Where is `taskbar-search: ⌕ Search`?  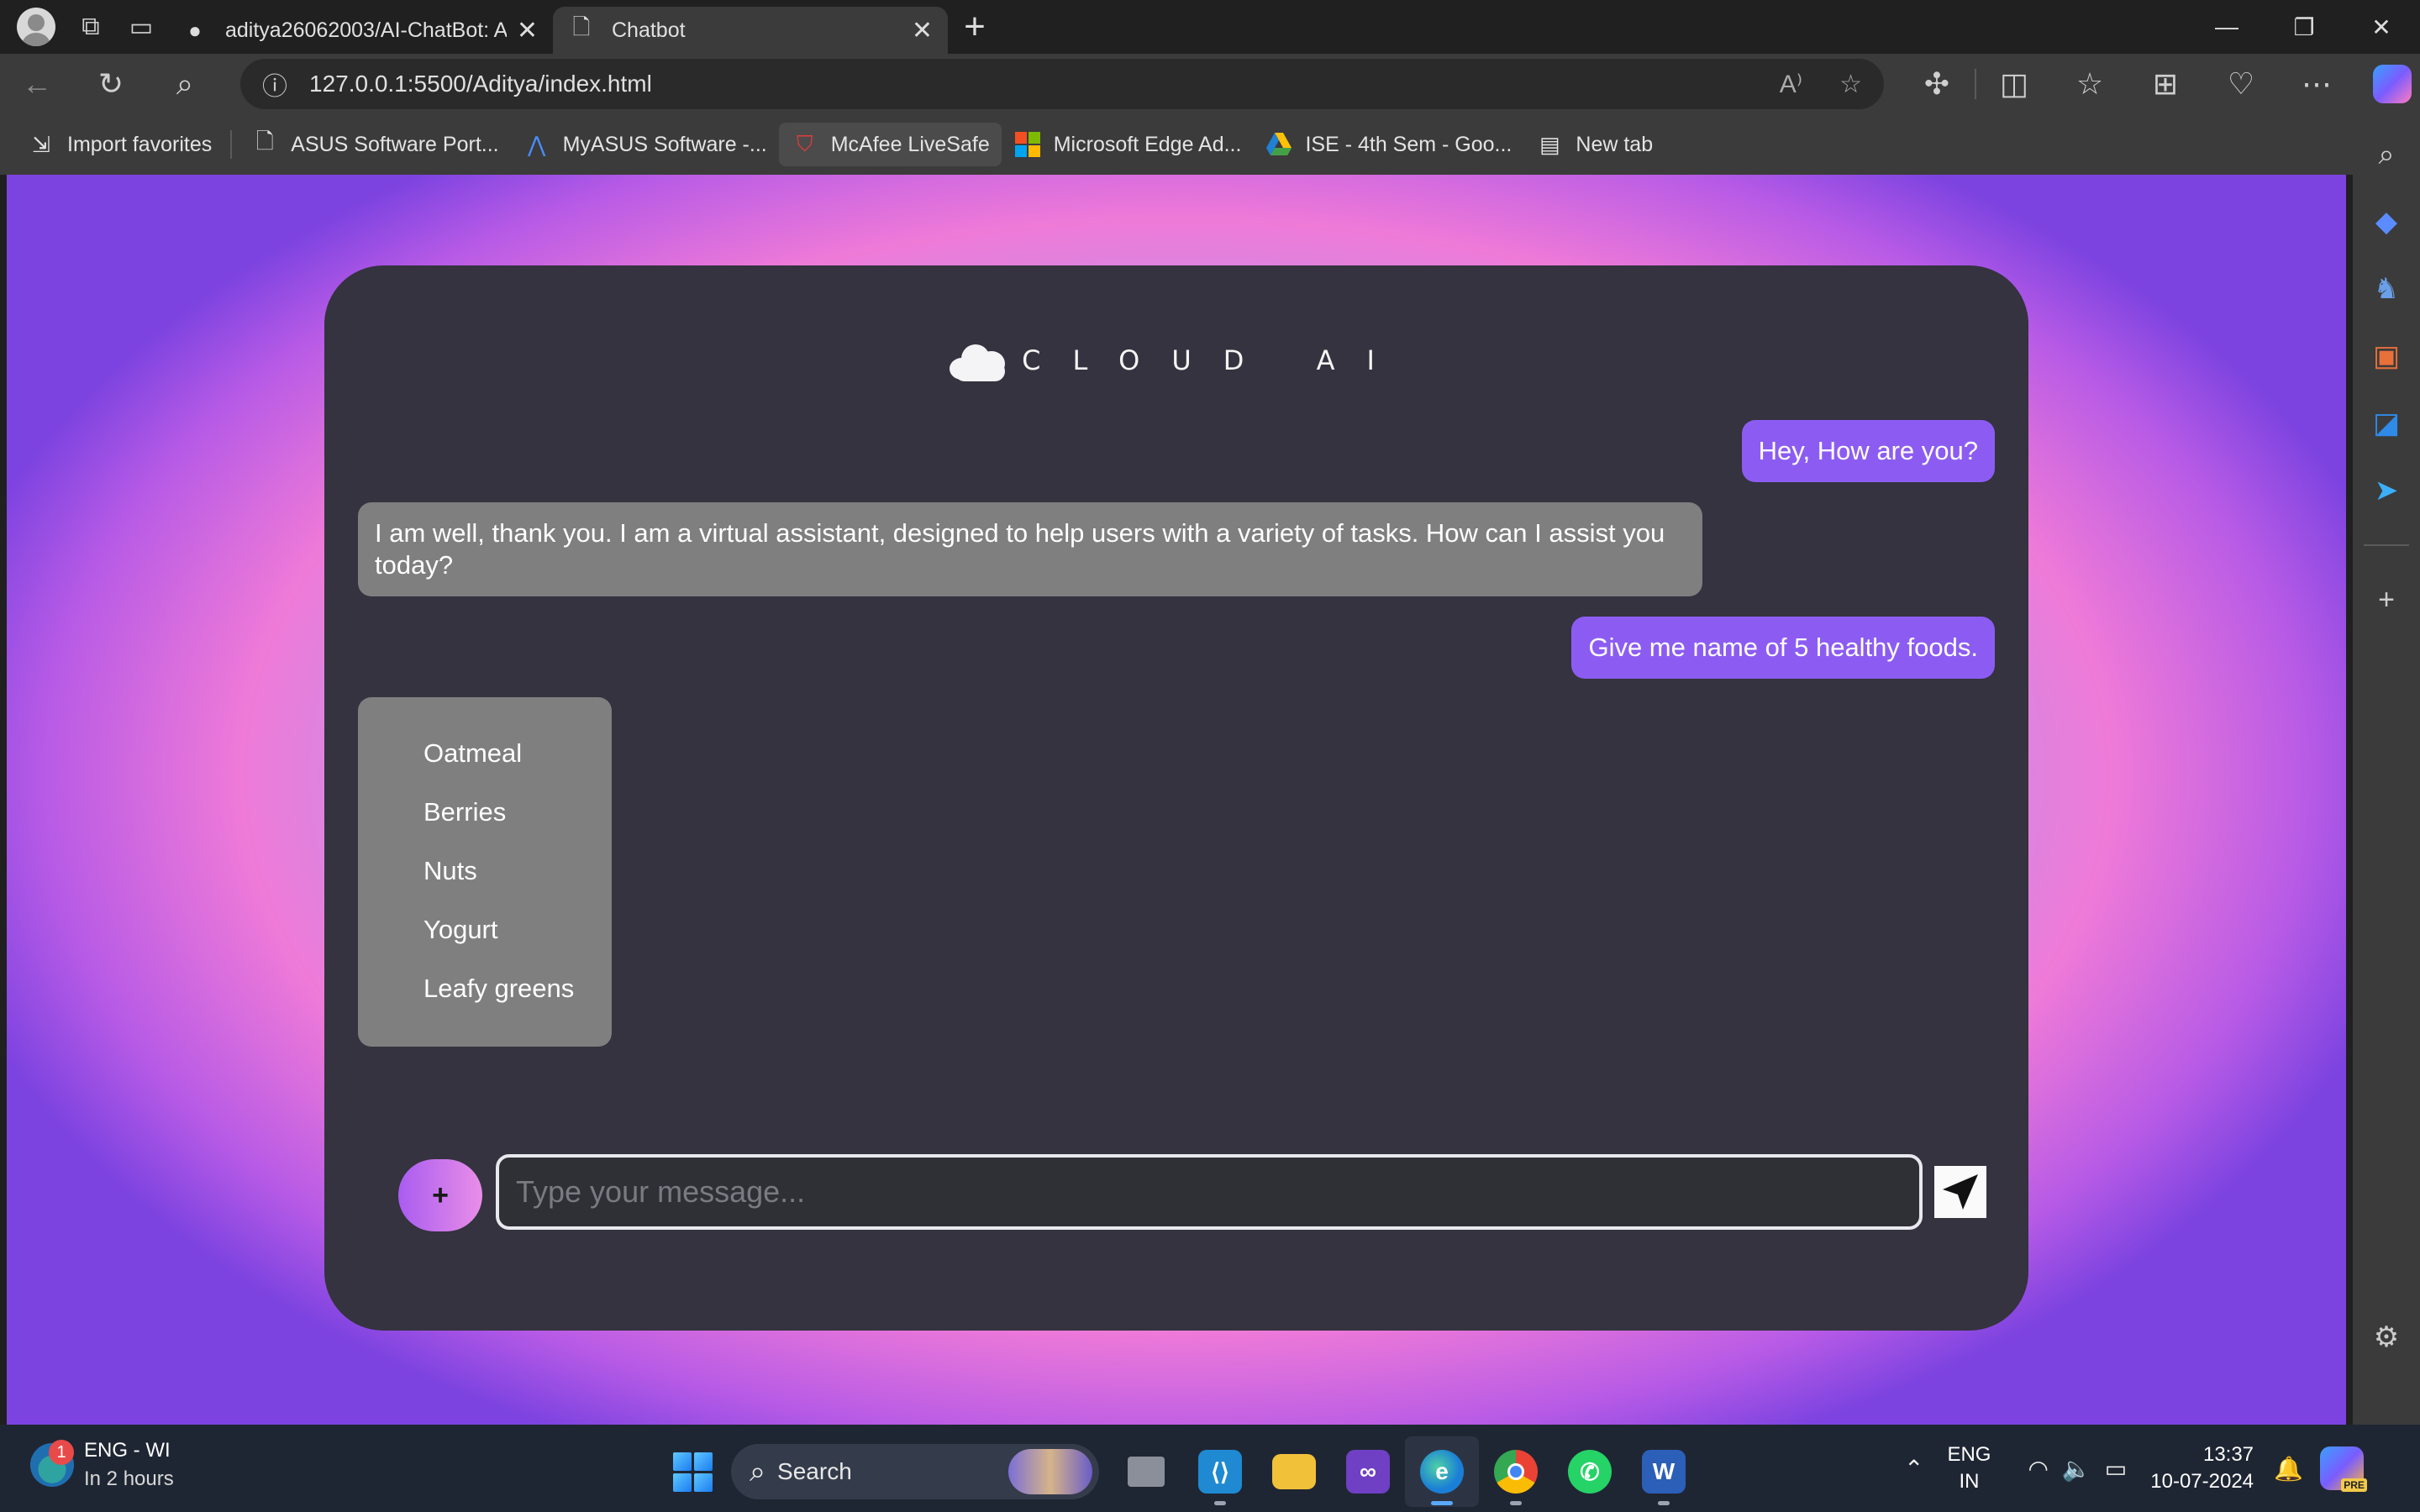 taskbar-search: ⌕ Search is located at coordinates (915, 1471).